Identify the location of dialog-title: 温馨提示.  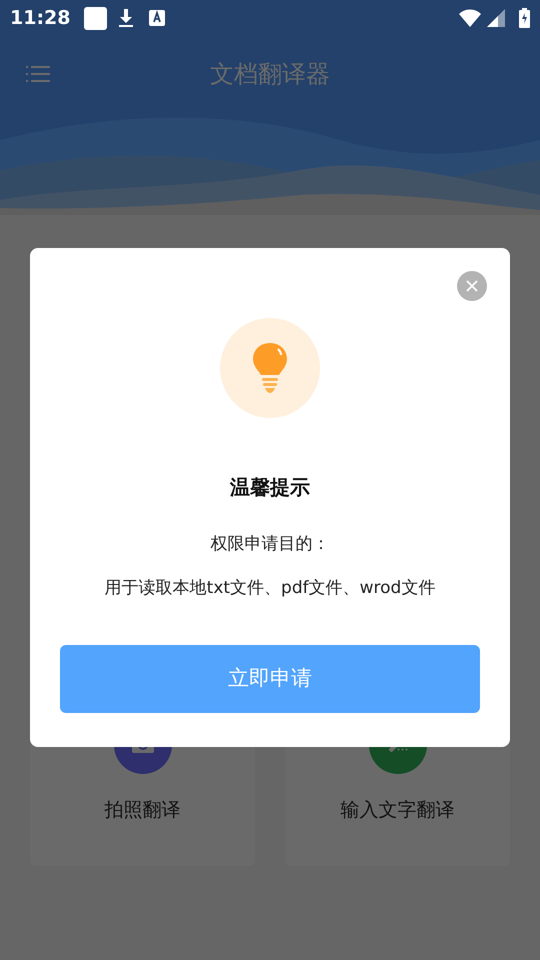
(270, 487).